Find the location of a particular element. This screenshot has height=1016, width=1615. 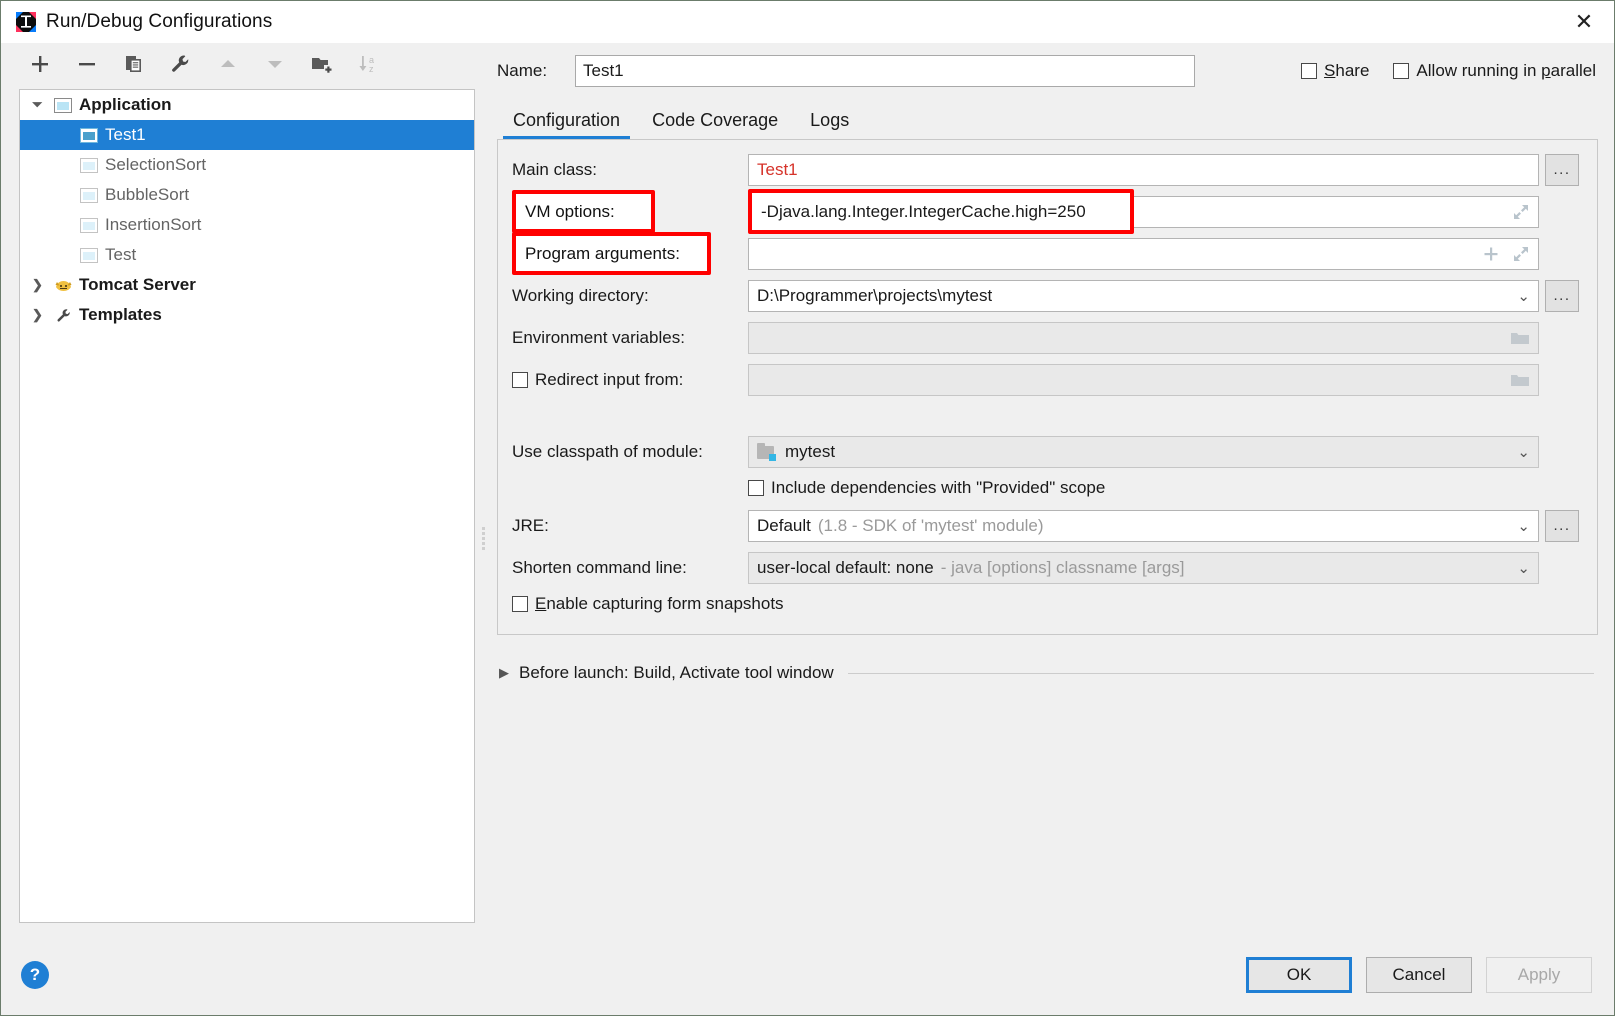

main-class-value: Test1 is located at coordinates (777, 169).